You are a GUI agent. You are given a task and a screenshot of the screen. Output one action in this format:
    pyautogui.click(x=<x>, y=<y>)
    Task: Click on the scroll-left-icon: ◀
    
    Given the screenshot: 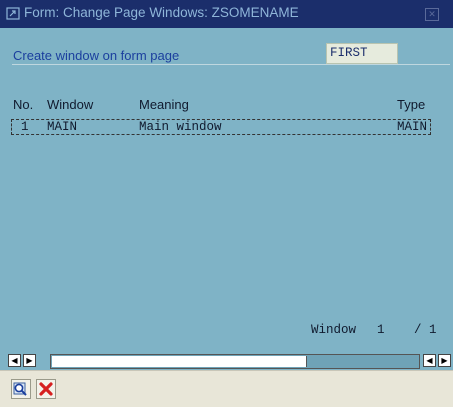 What is the action you would take?
    pyautogui.click(x=14, y=360)
    